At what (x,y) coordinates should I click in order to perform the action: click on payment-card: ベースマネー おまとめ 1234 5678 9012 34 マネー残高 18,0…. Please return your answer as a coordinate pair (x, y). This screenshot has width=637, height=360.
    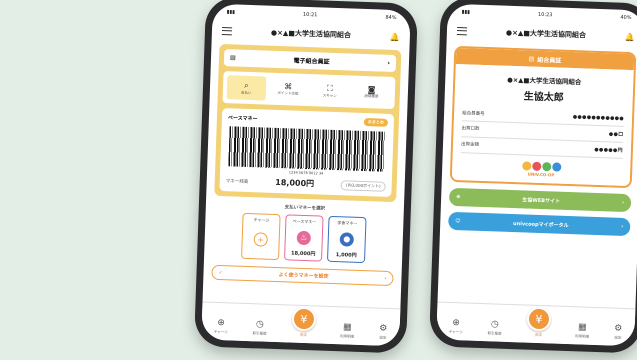
    Looking at the image, I should click on (307, 152).